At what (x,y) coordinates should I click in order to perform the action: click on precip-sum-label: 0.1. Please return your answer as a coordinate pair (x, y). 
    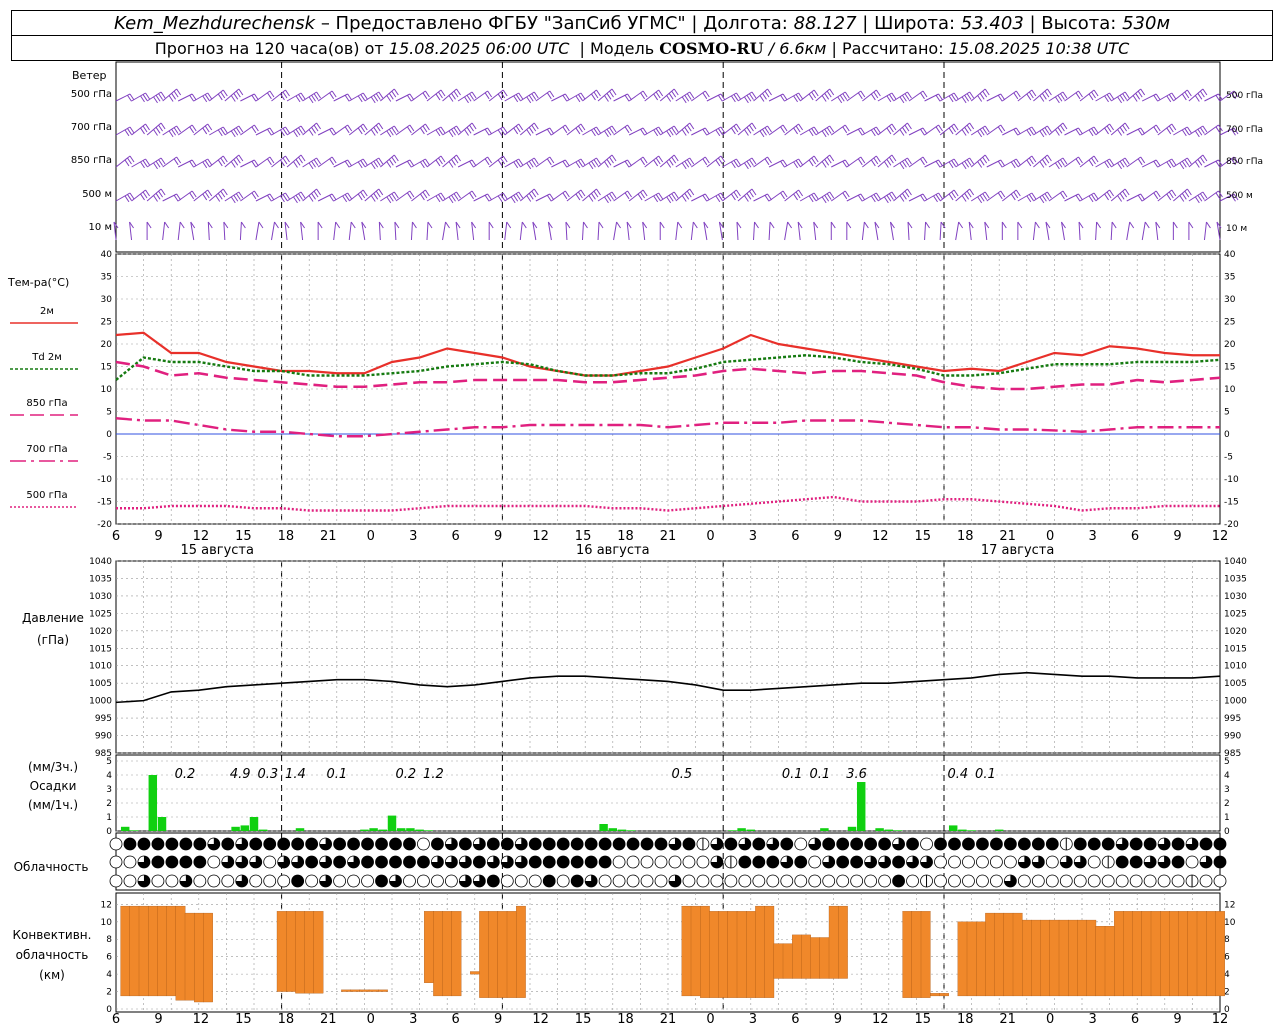
    Looking at the image, I should click on (336, 774).